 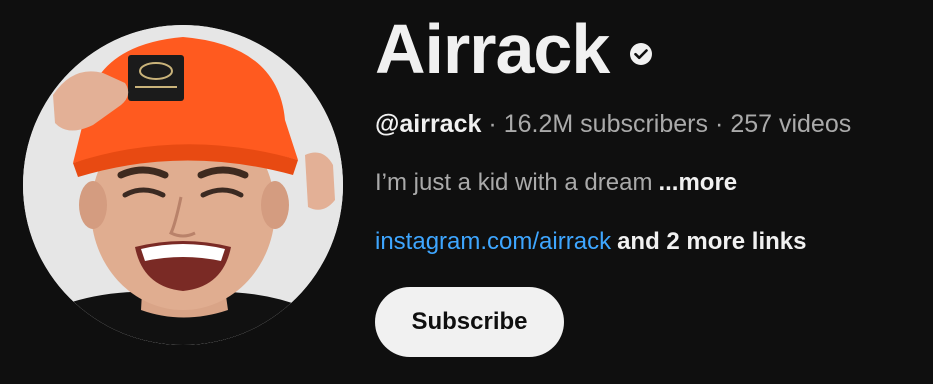 I want to click on subscriber-count: 16.2M subscribers, so click(x=605, y=124).